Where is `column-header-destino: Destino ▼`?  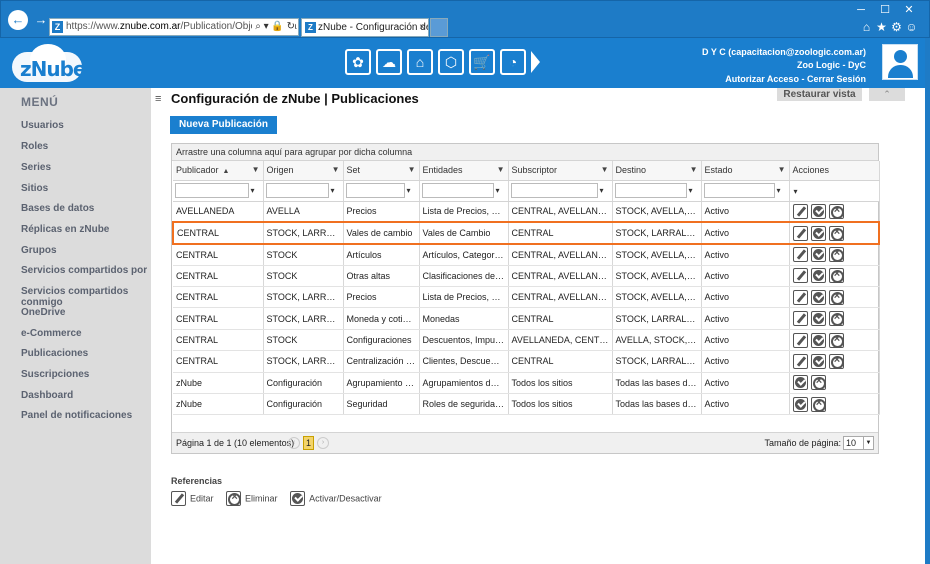
column-header-destino: Destino ▼ is located at coordinates (657, 171).